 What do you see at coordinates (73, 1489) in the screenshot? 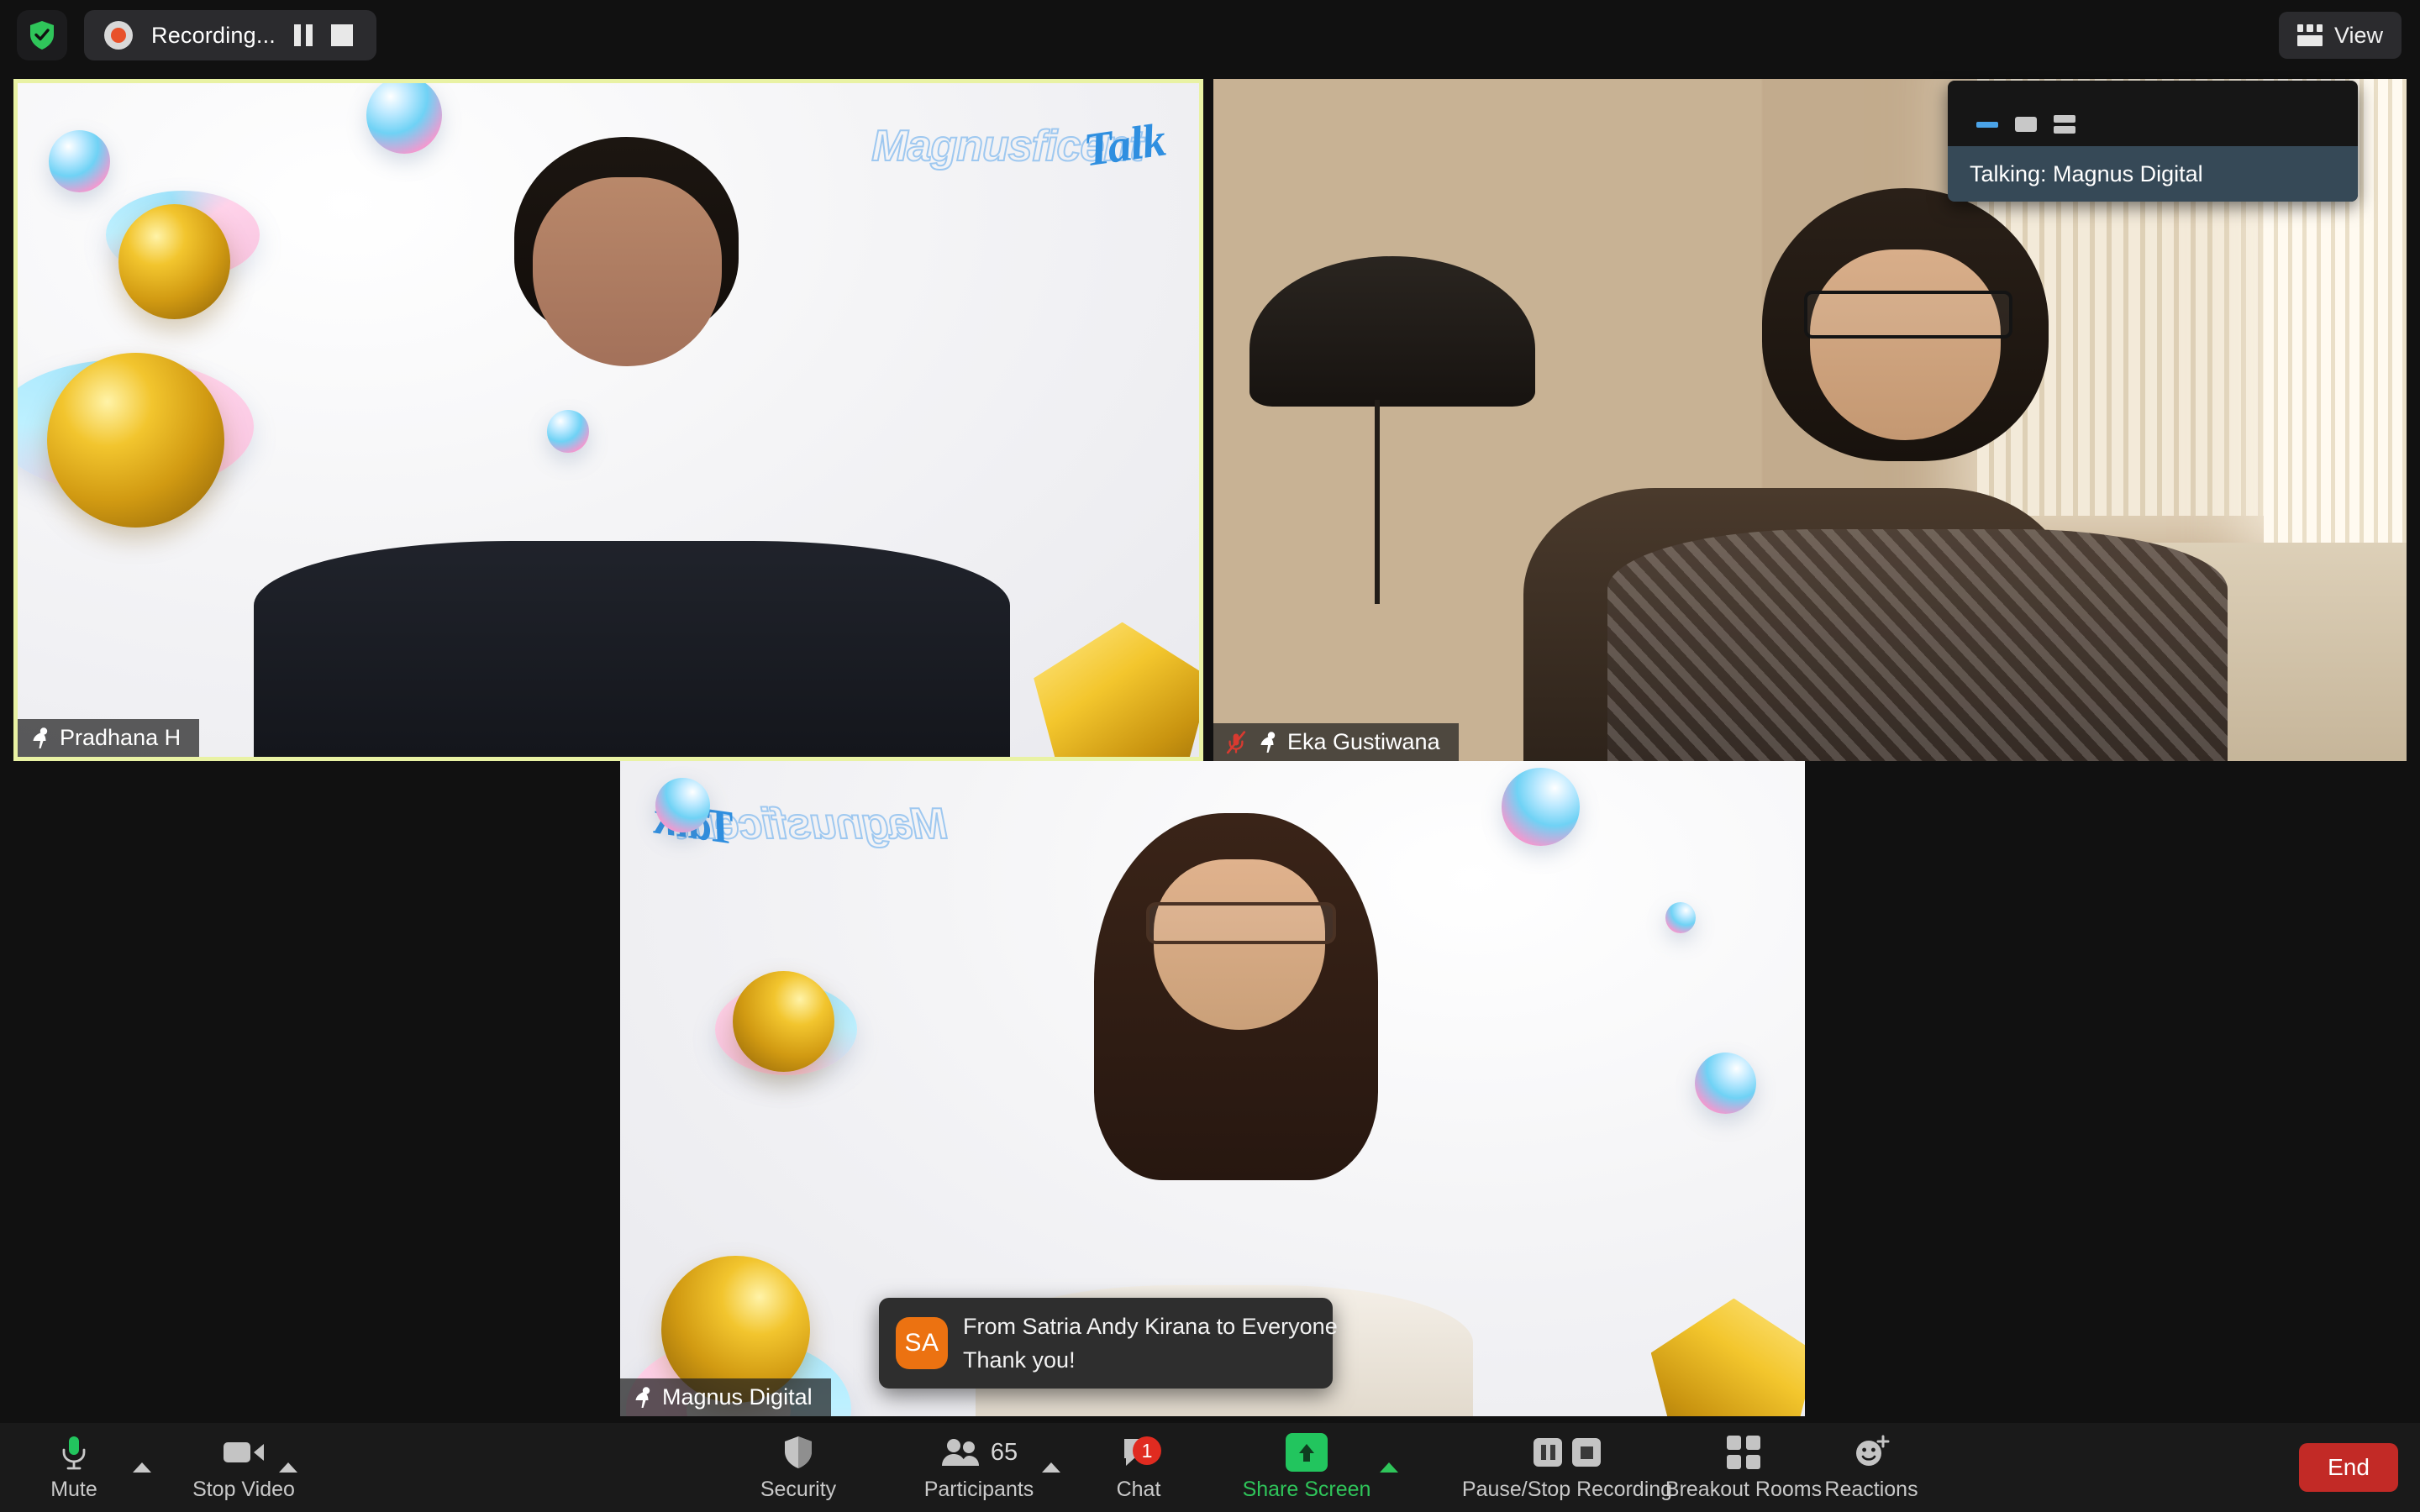
I see `mute-label: Mute` at bounding box center [73, 1489].